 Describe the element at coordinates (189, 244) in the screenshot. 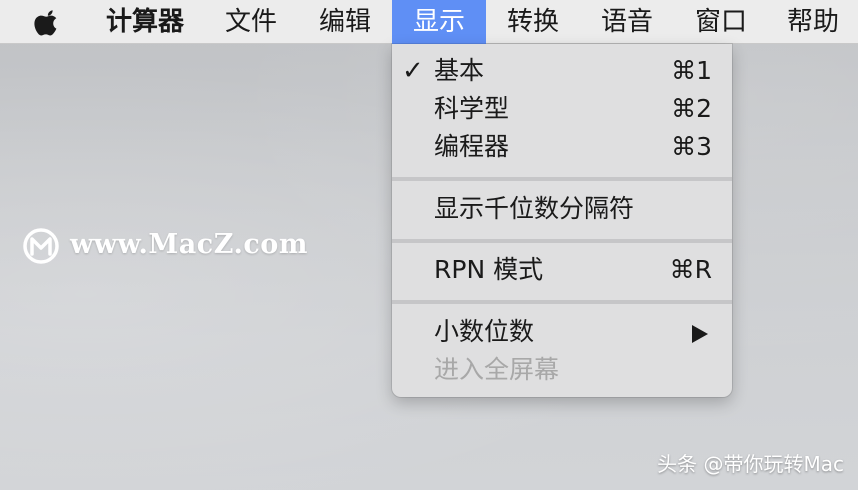

I see `watermark-site-text: www.MacZ.com` at that location.